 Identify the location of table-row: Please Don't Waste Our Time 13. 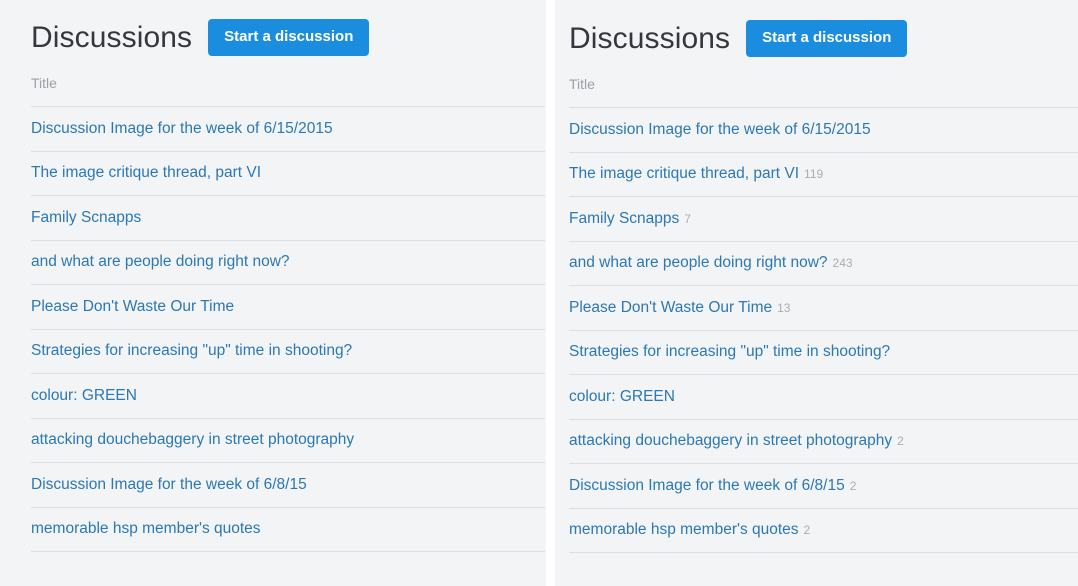
(823, 308).